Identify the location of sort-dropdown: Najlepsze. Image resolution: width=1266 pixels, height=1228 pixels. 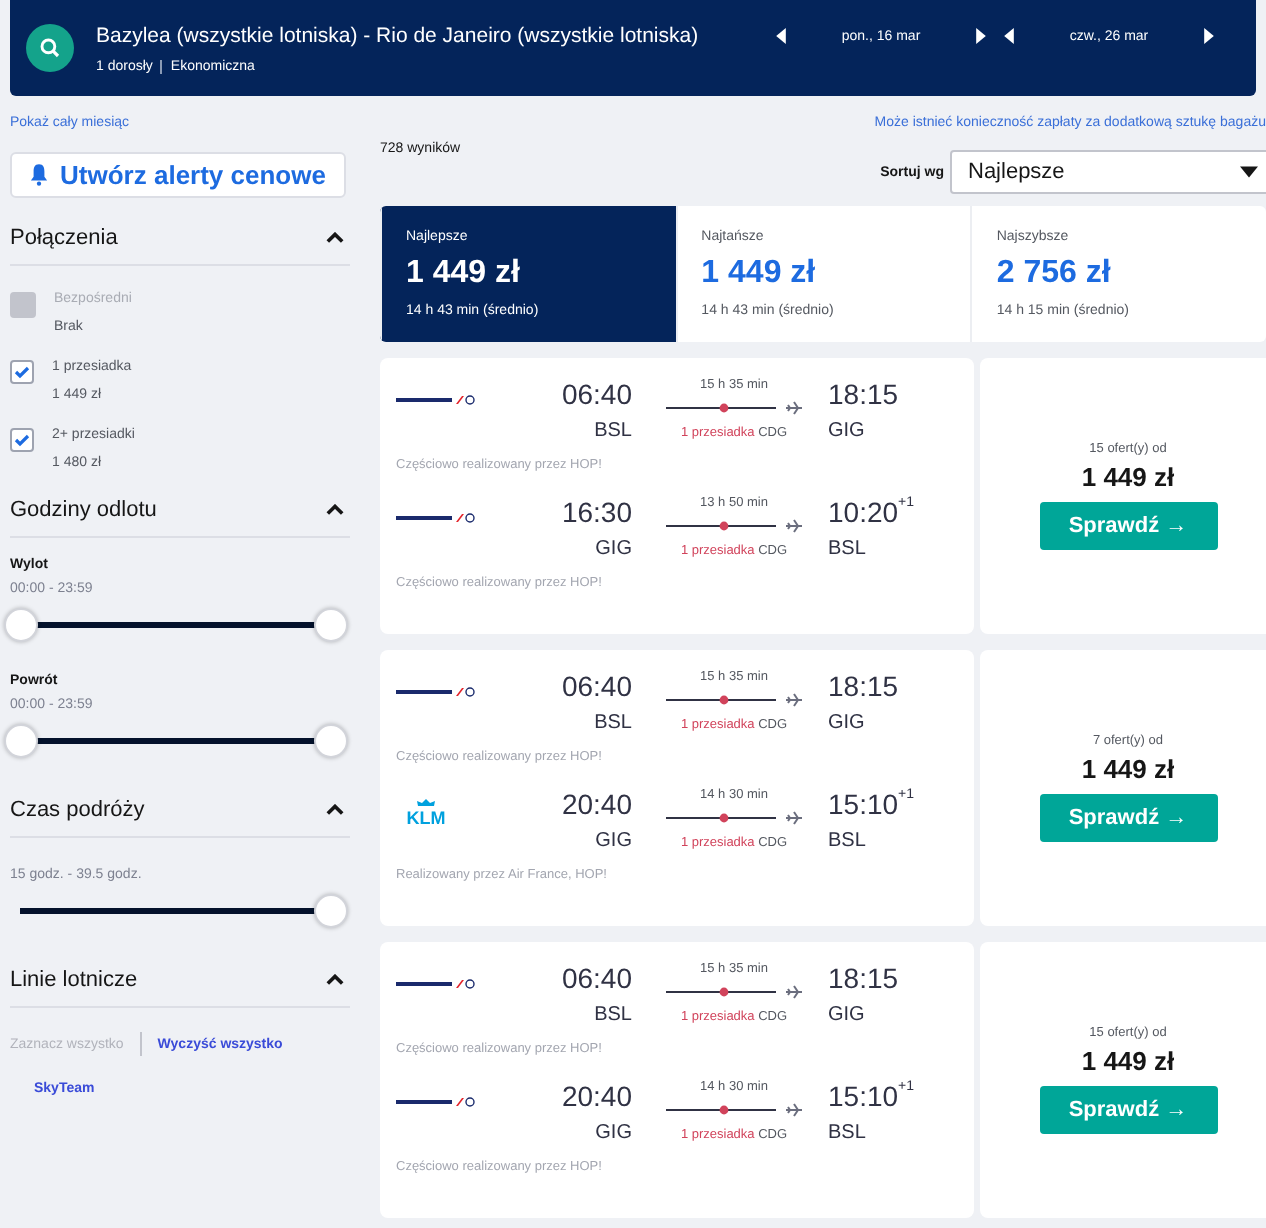
(1108, 172).